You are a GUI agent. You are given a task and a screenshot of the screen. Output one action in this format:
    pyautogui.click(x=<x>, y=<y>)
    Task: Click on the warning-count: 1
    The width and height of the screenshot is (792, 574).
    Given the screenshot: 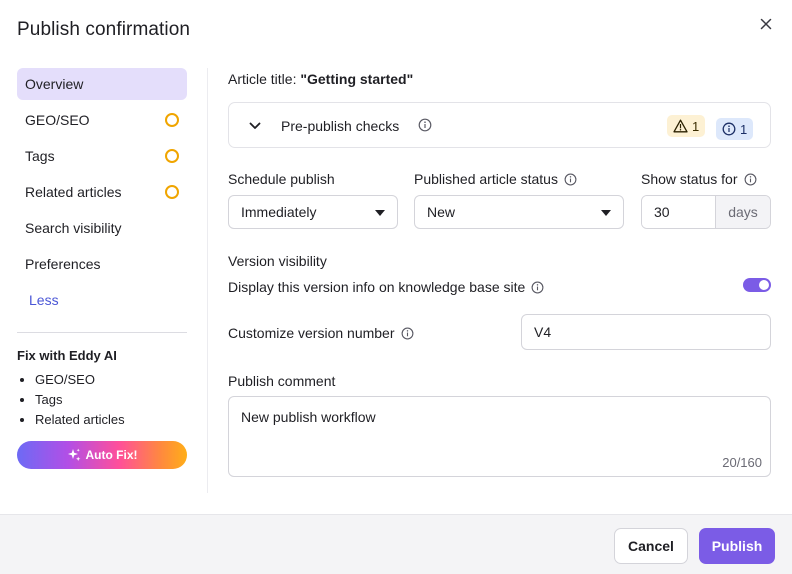 What is the action you would take?
    pyautogui.click(x=696, y=126)
    